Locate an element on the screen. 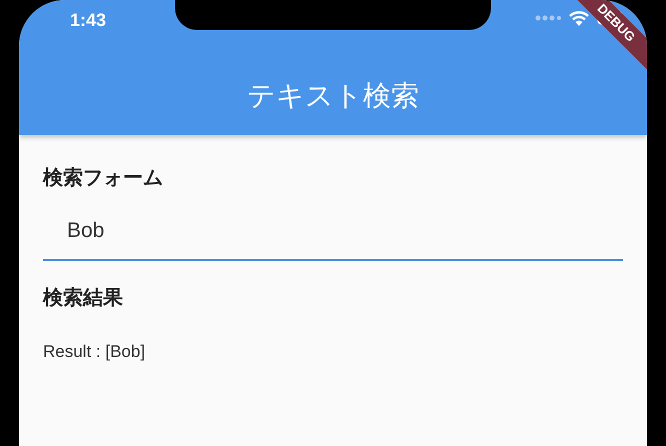 This screenshot has width=666, height=446. status-time: 1:43 is located at coordinates (88, 20).